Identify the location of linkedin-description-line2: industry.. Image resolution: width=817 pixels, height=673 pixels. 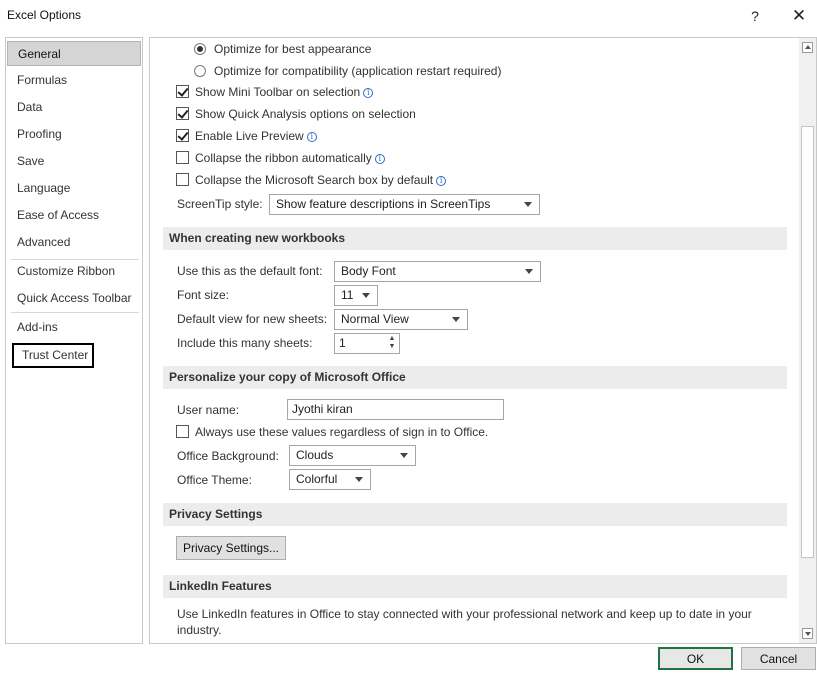
(199, 630).